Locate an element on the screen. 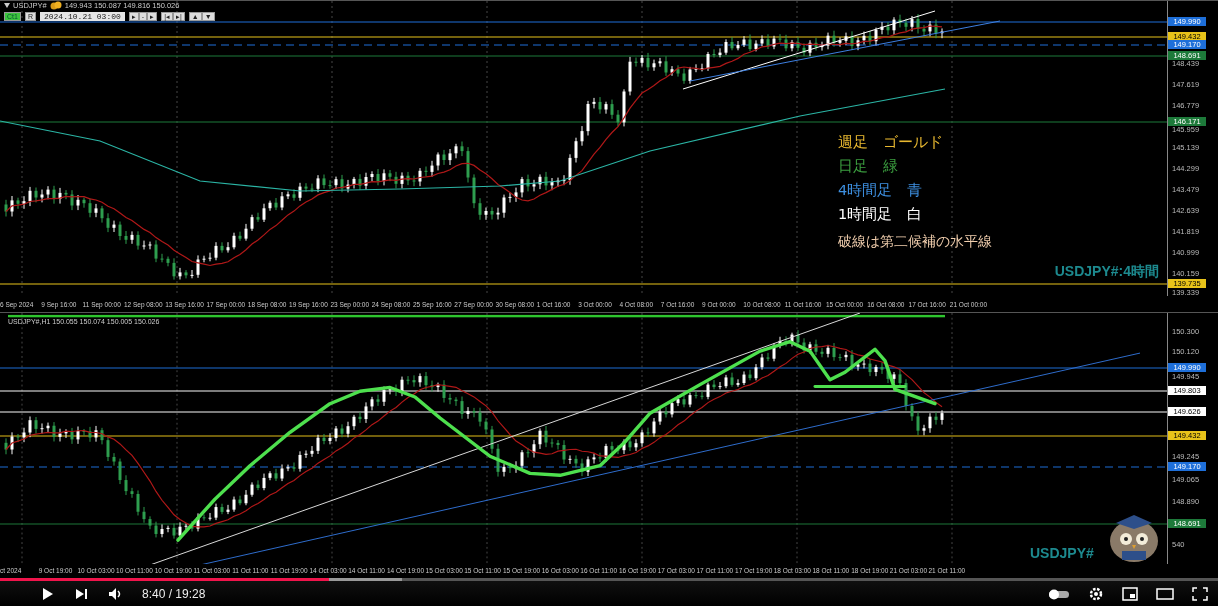 The height and width of the screenshot is (606, 1218). legend-text: 4時間足 青 is located at coordinates (881, 190).